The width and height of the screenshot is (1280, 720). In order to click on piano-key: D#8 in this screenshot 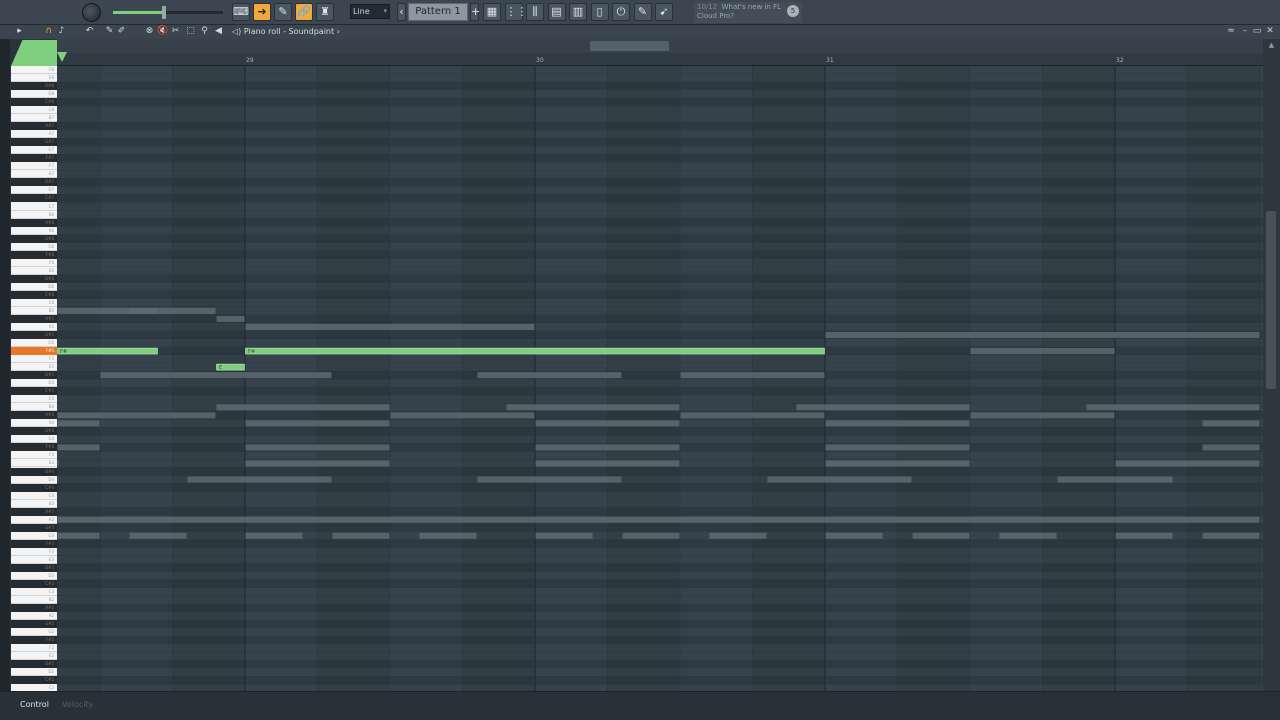, I will do `click(34, 86)`.